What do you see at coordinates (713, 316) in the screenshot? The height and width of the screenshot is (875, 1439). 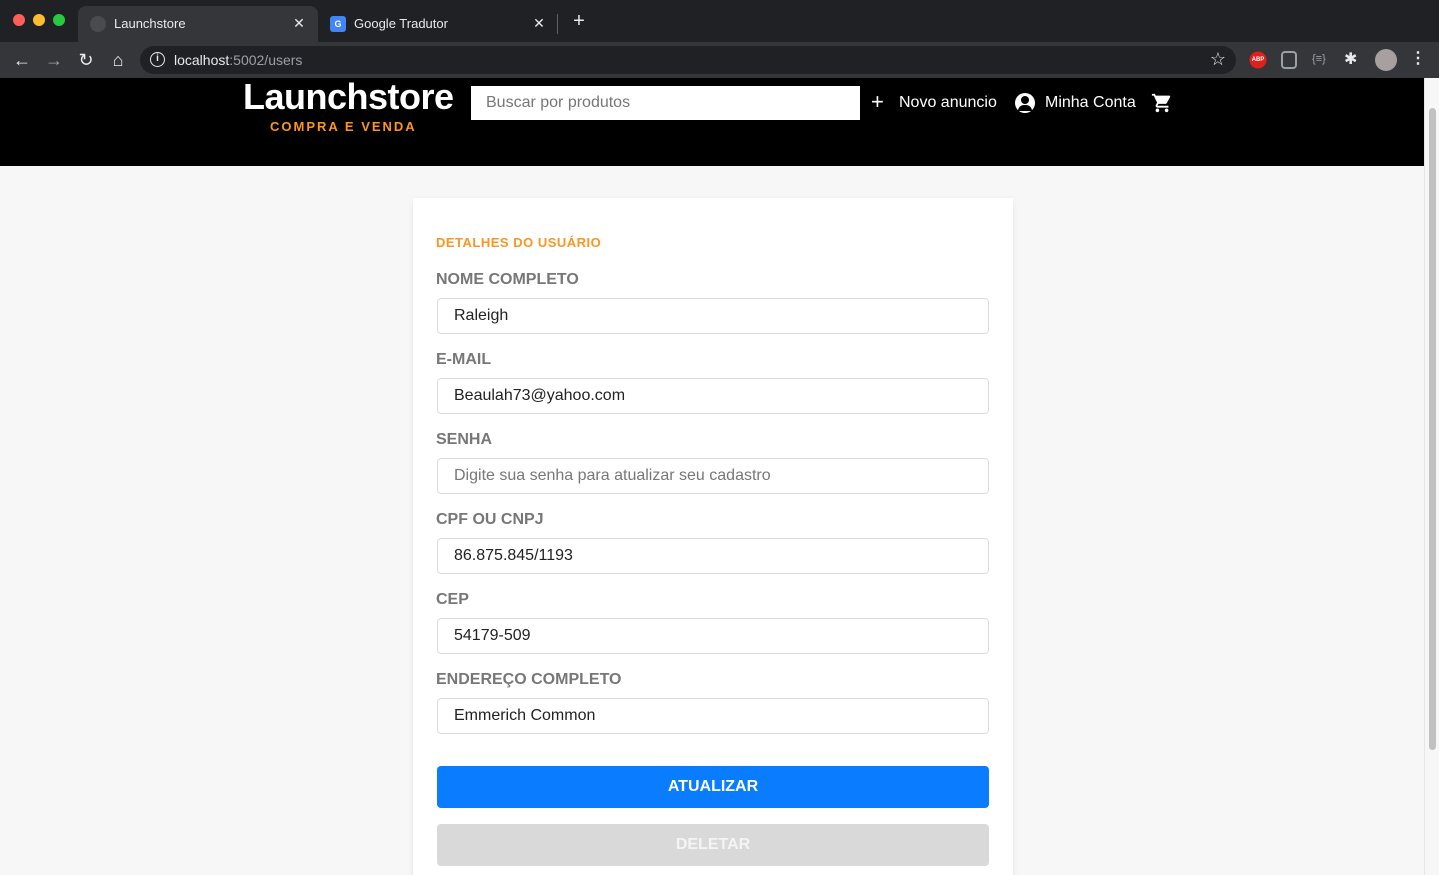 I see `name-field` at bounding box center [713, 316].